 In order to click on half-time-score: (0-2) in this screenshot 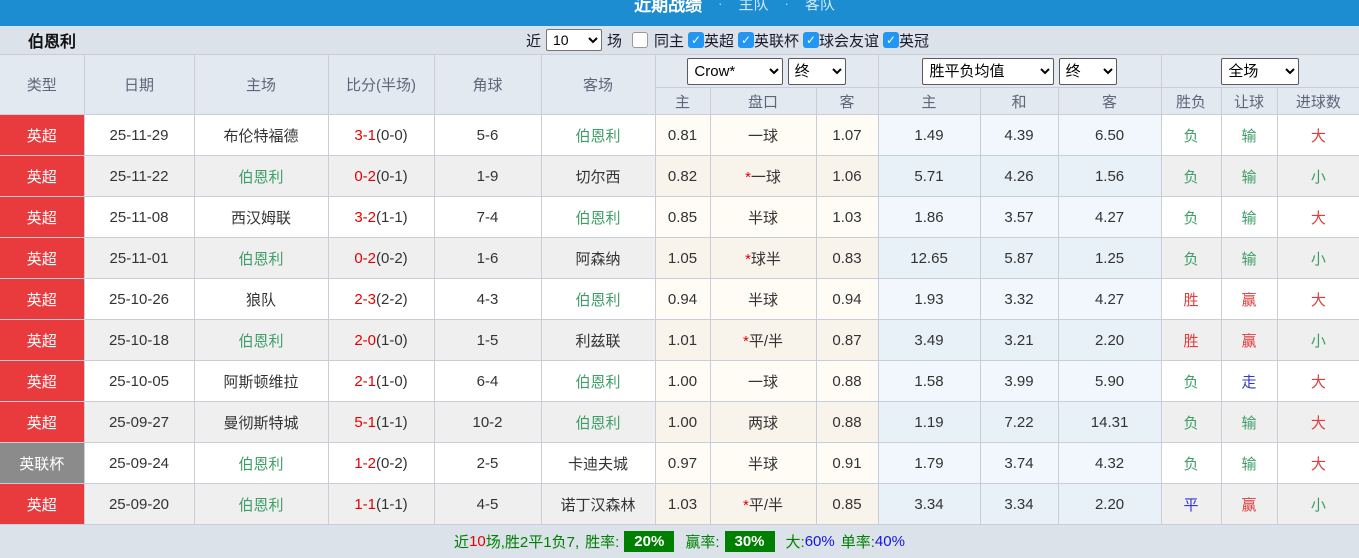, I will do `click(392, 463)`.